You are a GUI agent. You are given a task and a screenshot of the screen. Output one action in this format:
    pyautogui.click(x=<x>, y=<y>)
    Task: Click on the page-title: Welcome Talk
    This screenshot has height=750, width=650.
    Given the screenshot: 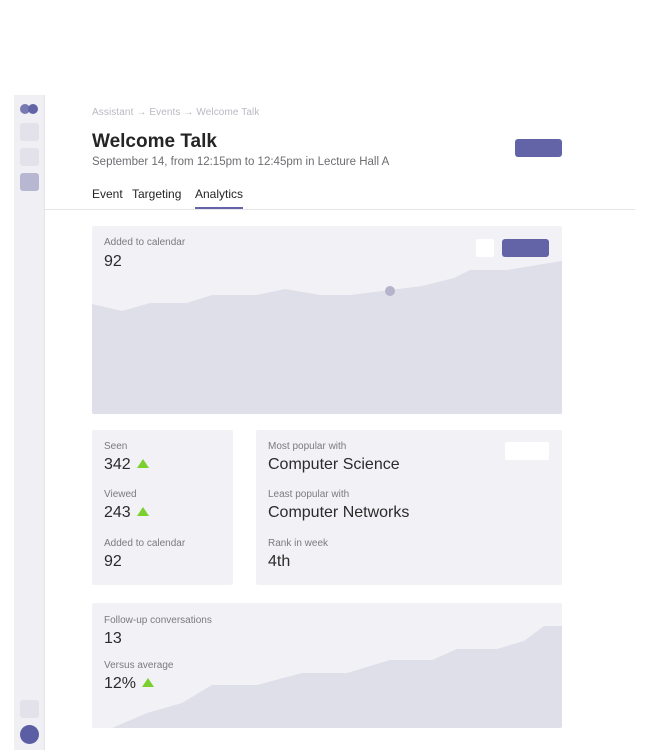 What is the action you would take?
    pyautogui.click(x=154, y=141)
    